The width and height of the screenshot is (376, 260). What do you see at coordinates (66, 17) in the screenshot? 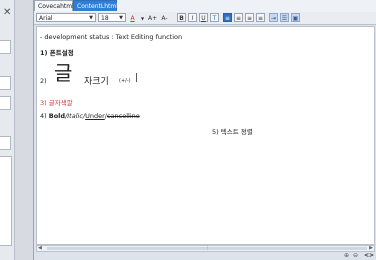
I see `font-family-select: Arial ▼` at bounding box center [66, 17].